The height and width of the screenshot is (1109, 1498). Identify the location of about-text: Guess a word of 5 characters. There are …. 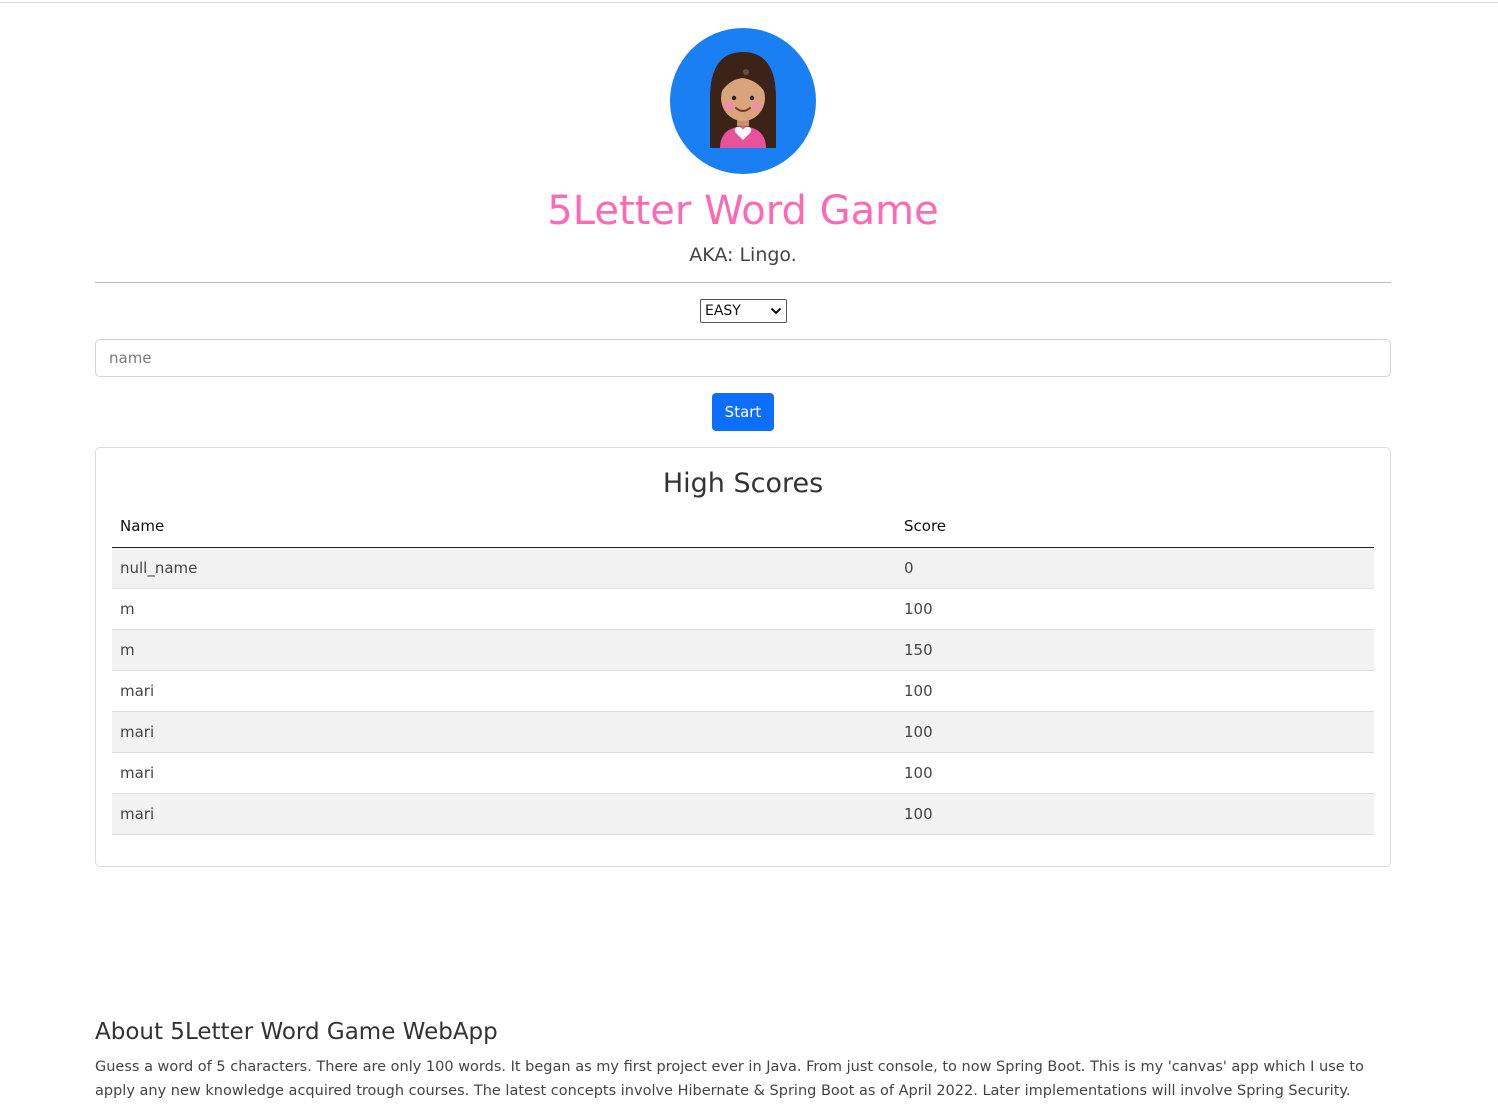
(729, 1079).